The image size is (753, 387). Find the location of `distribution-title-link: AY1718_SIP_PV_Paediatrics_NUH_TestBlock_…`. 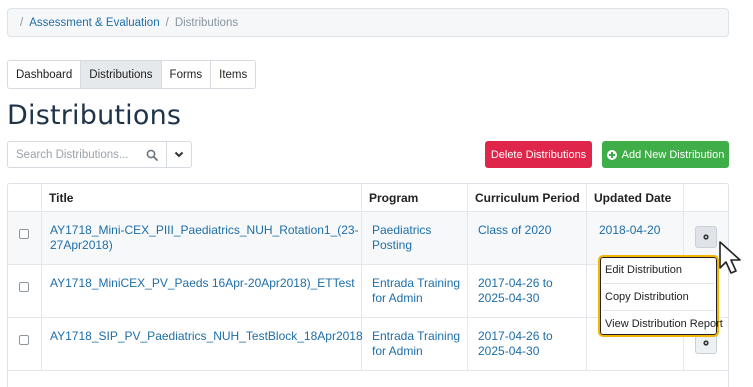

distribution-title-link: AY1718_SIP_PV_Paediatrics_NUH_TestBlock_… is located at coordinates (206, 336).